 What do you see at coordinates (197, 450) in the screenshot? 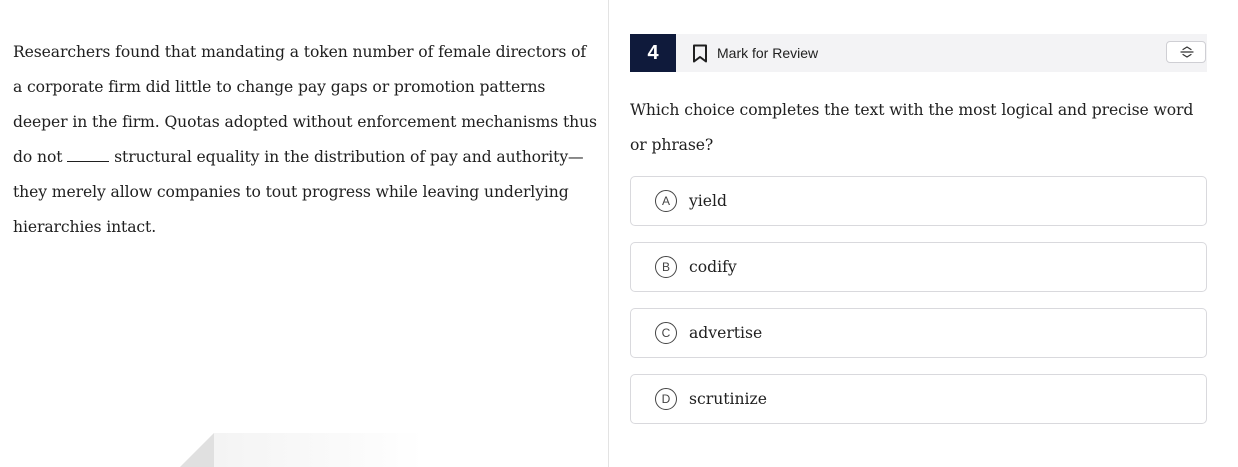
I see `decorative-corner-shape` at bounding box center [197, 450].